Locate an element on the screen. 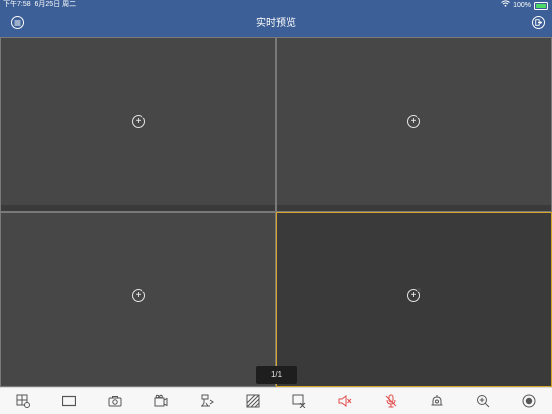 The height and width of the screenshot is (414, 552). digital-zoom-icon is located at coordinates (483, 401).